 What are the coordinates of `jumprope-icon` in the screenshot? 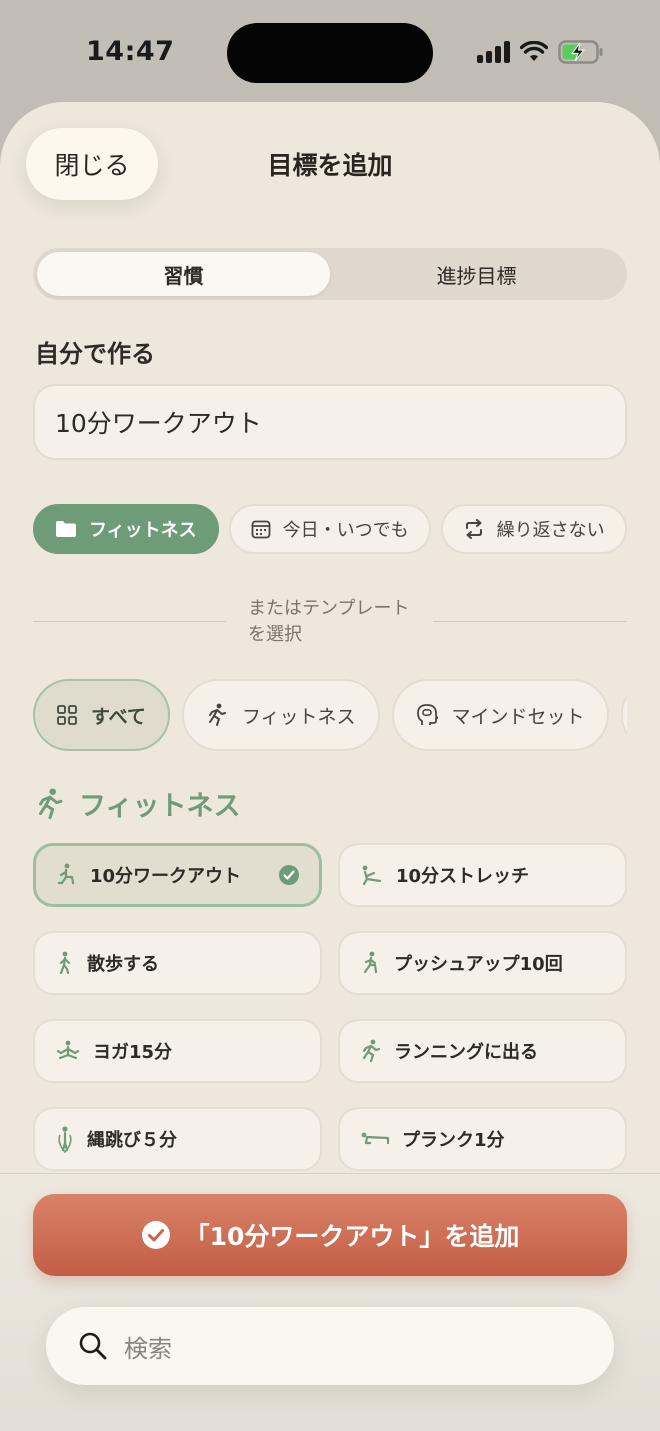 It's located at (65, 1139).